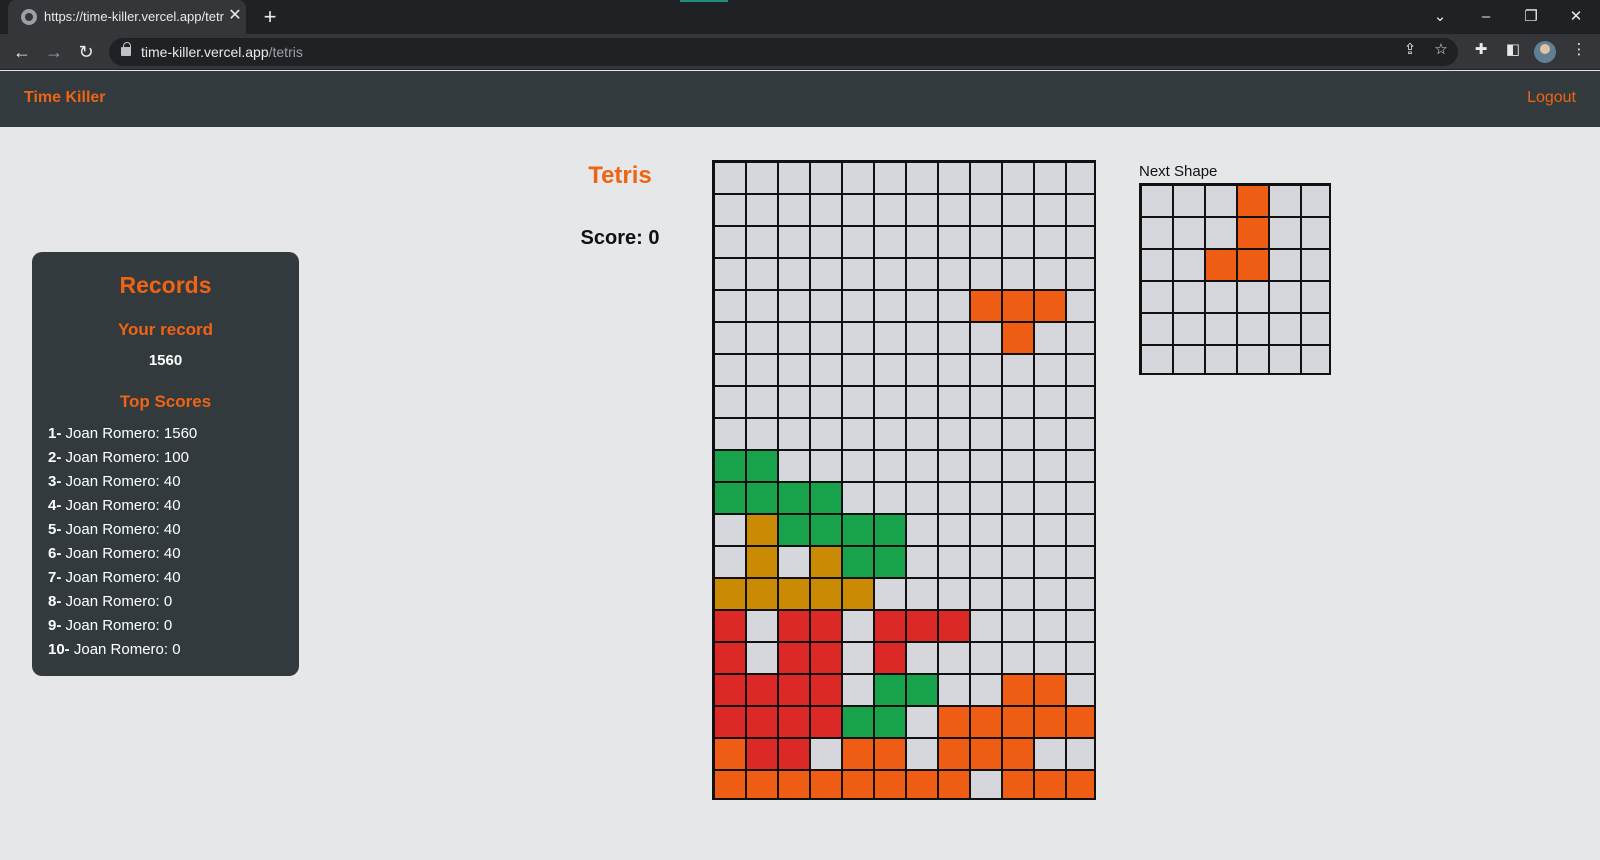 The width and height of the screenshot is (1600, 860). I want to click on brand-link: Time Killer, so click(65, 98).